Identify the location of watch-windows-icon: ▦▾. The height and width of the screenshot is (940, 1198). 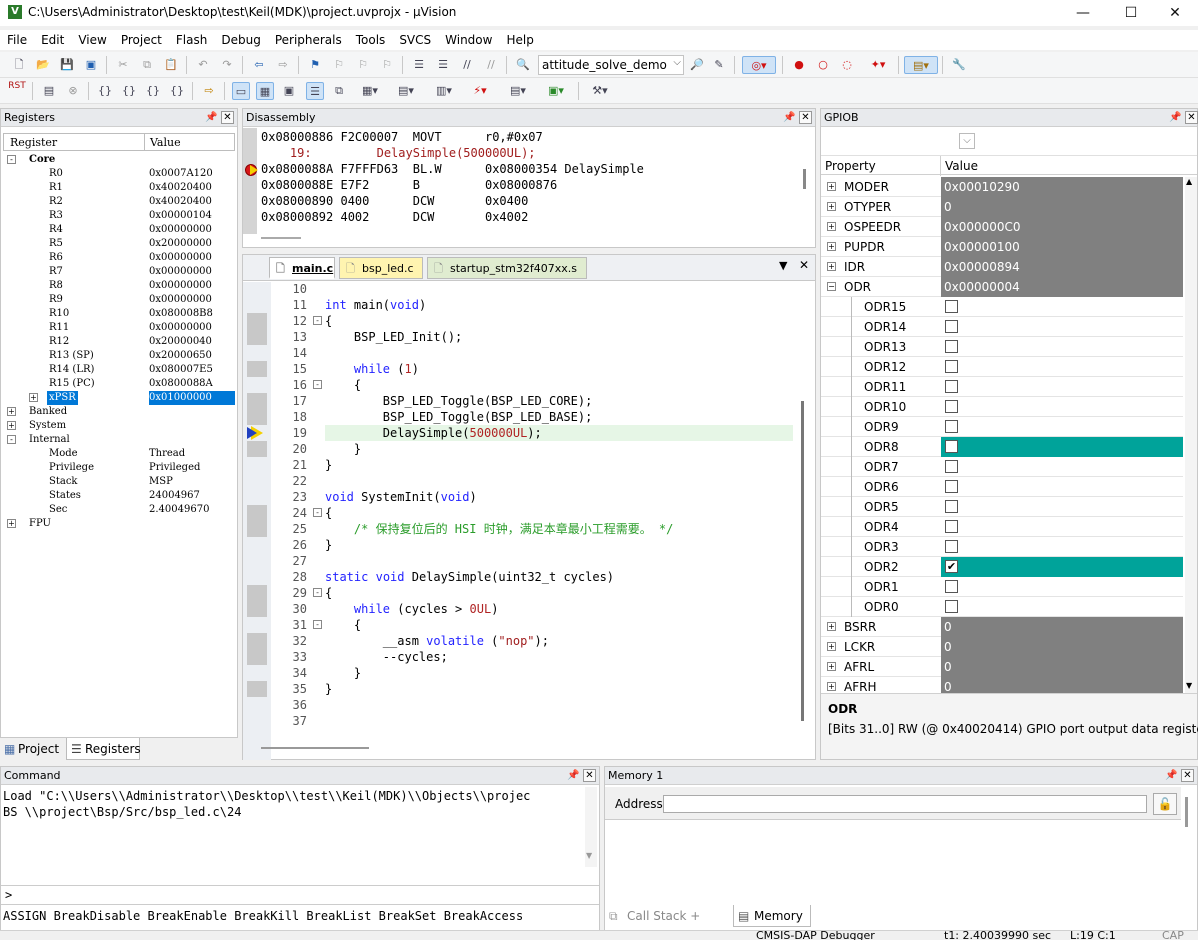
(370, 91).